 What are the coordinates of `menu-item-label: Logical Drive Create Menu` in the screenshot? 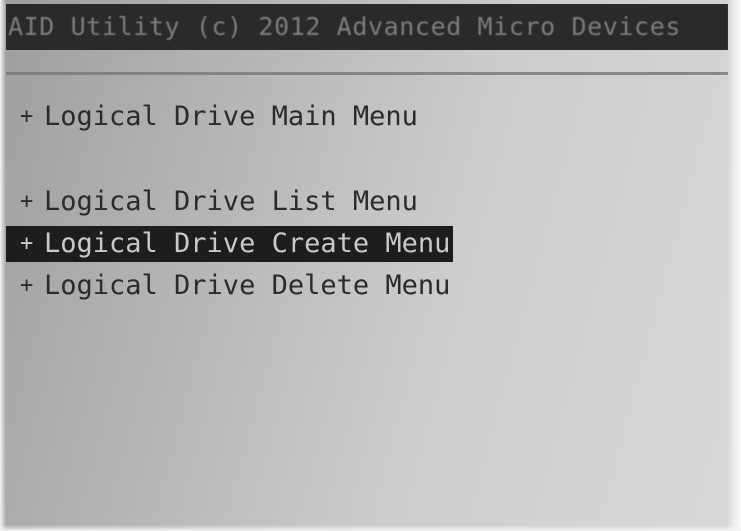 It's located at (247, 243).